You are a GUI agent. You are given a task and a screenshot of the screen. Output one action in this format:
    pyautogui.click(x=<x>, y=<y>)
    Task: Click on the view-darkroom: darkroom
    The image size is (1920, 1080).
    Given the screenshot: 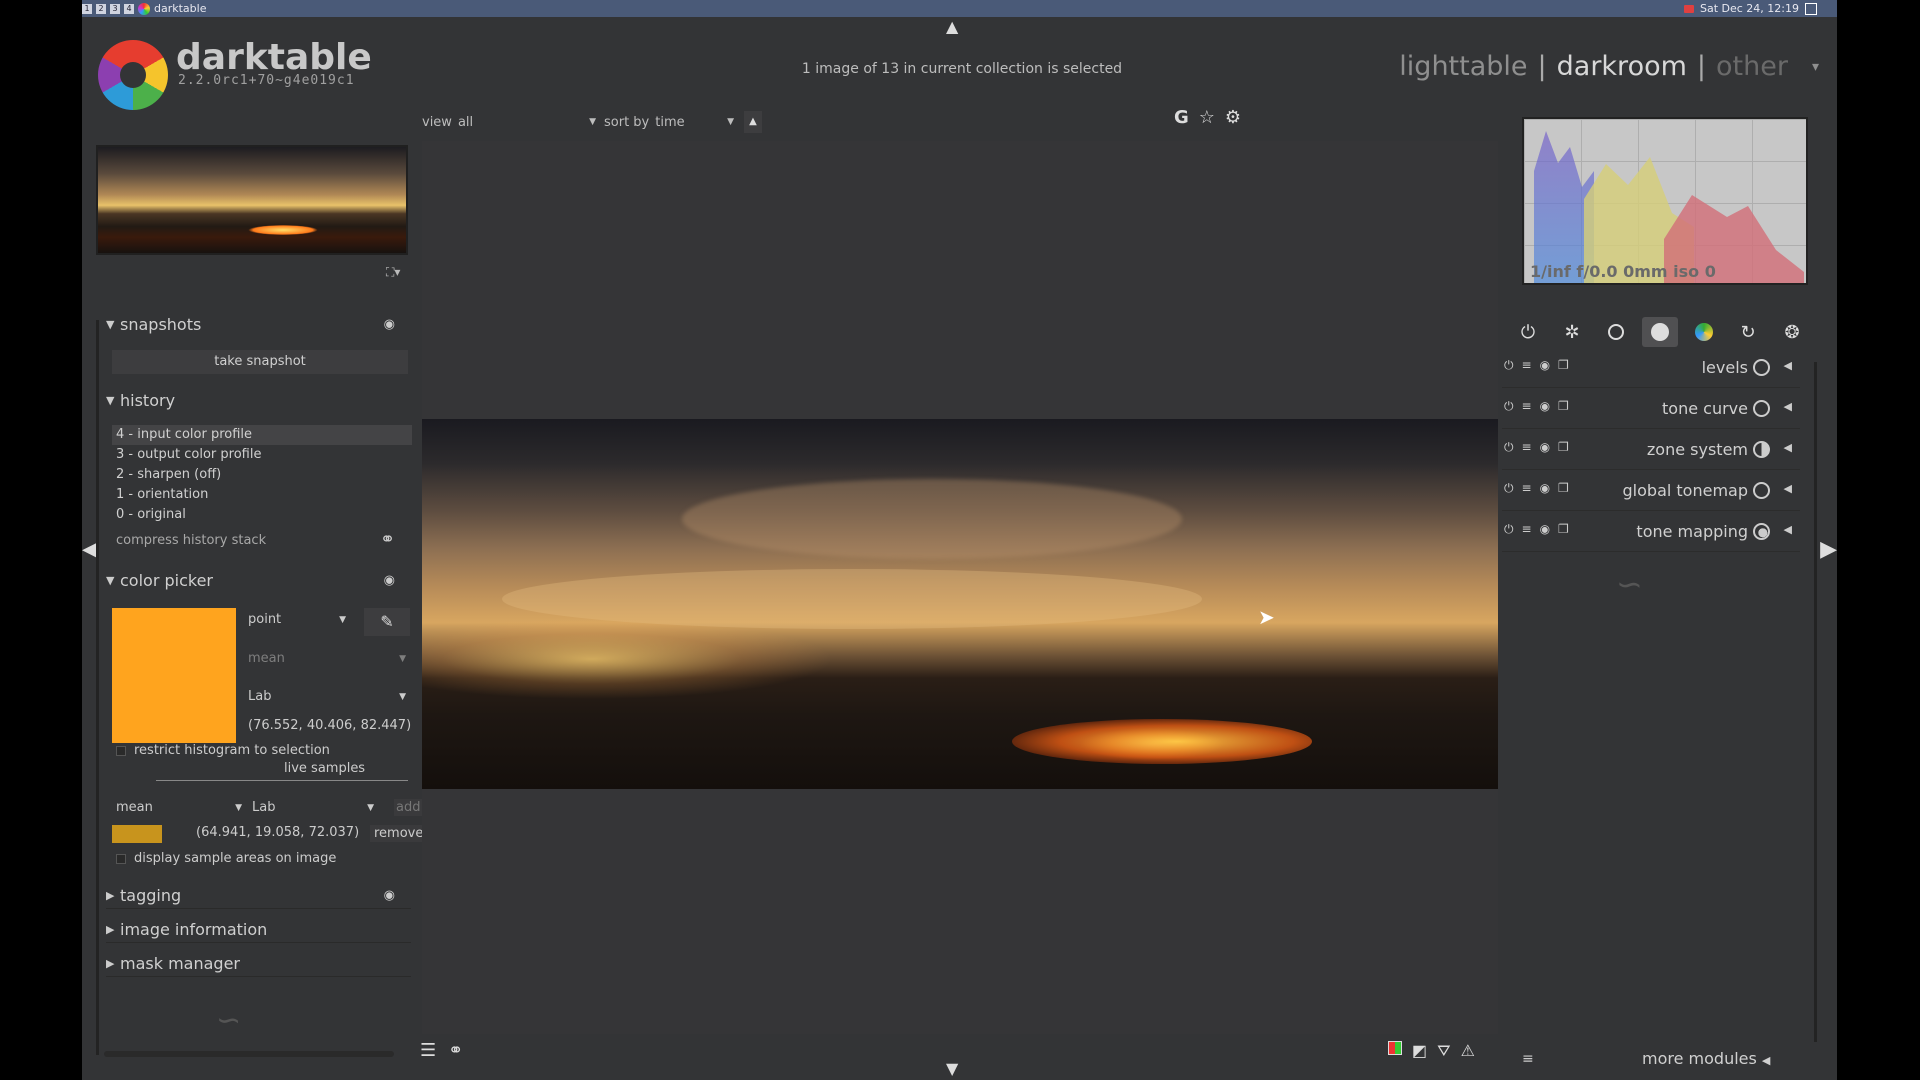 What is the action you would take?
    pyautogui.click(x=1622, y=66)
    